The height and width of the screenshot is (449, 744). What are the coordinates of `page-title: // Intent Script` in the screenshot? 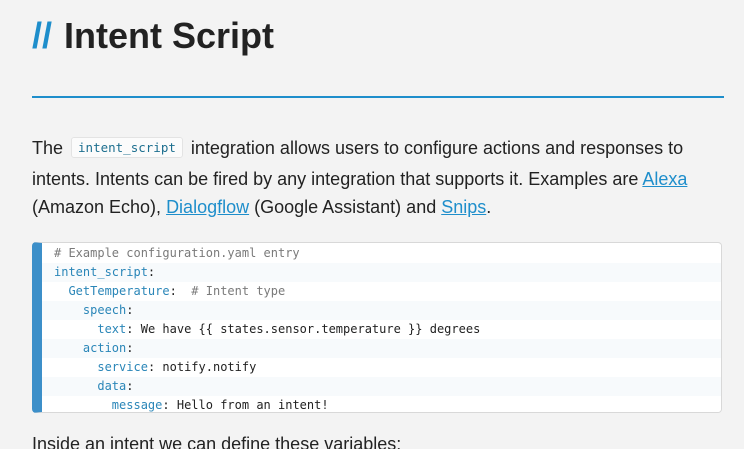 It's located at (153, 36).